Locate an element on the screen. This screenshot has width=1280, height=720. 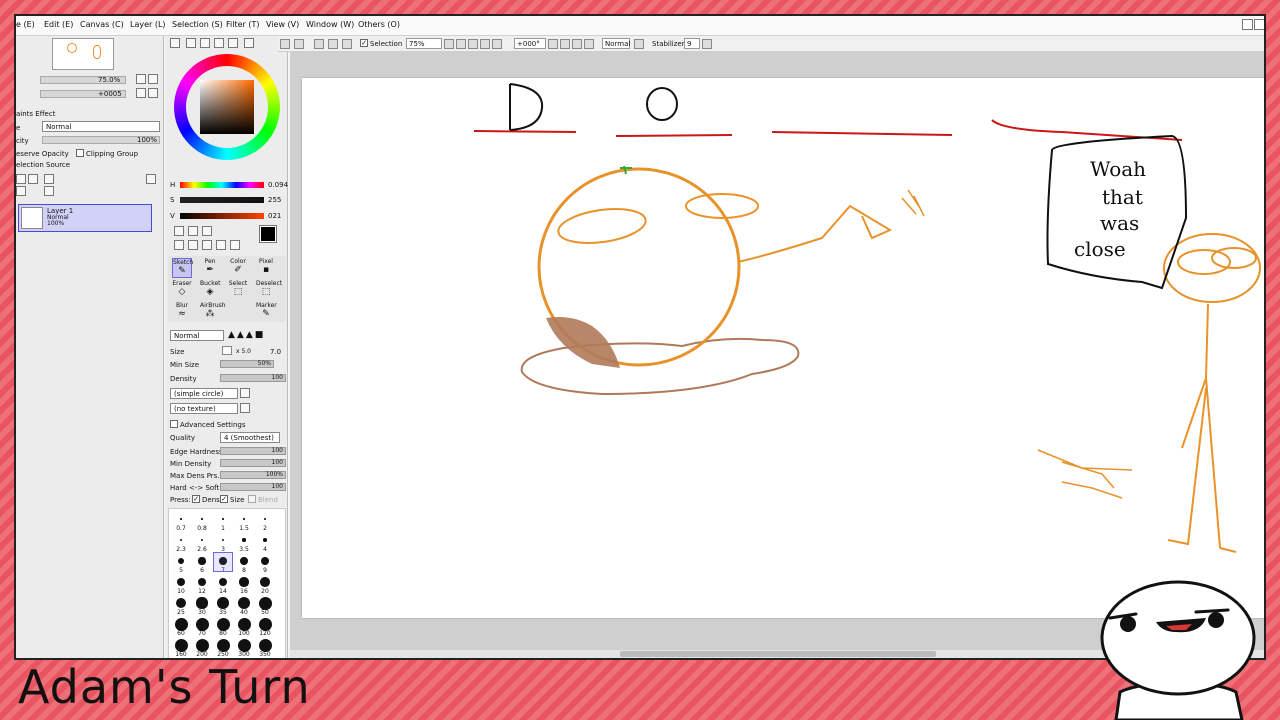
transfer-down-icon is located at coordinates (21, 191).